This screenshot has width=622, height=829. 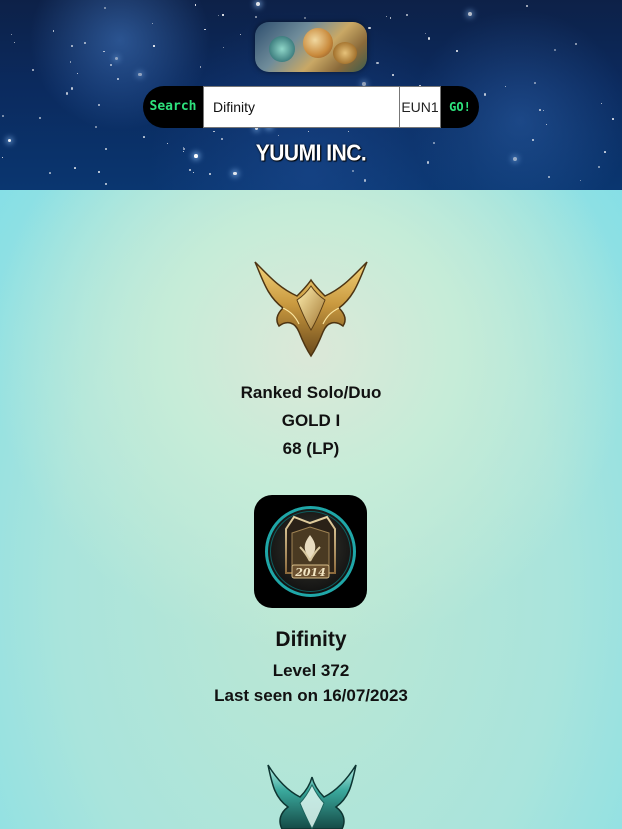 I want to click on summoner-name: Difinity, so click(x=311, y=639).